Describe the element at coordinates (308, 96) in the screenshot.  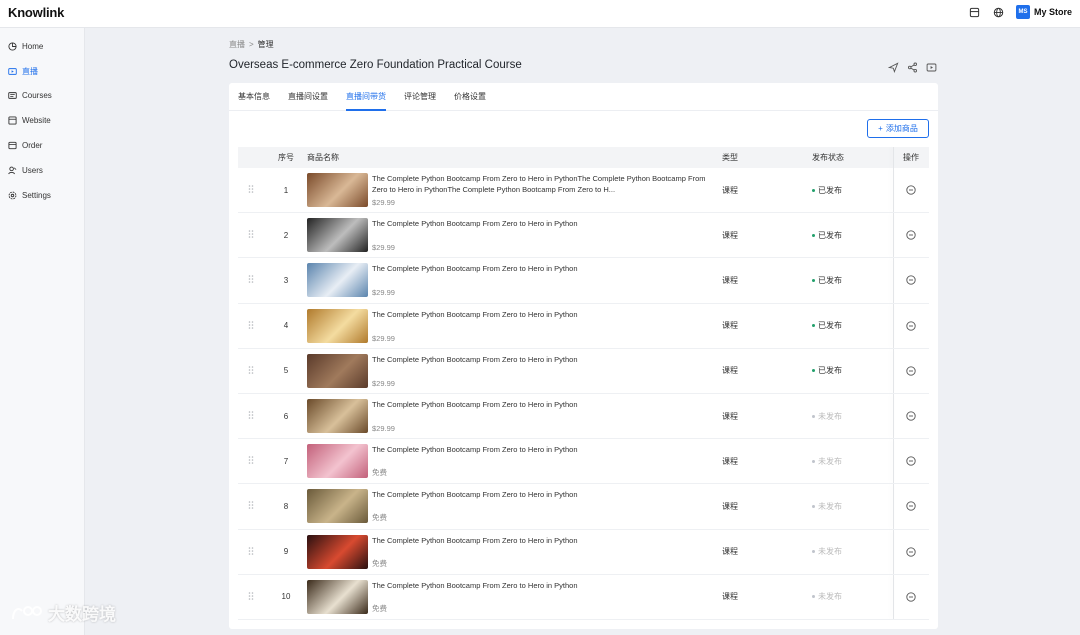
I see `tab-room-settings: 直播间设置` at that location.